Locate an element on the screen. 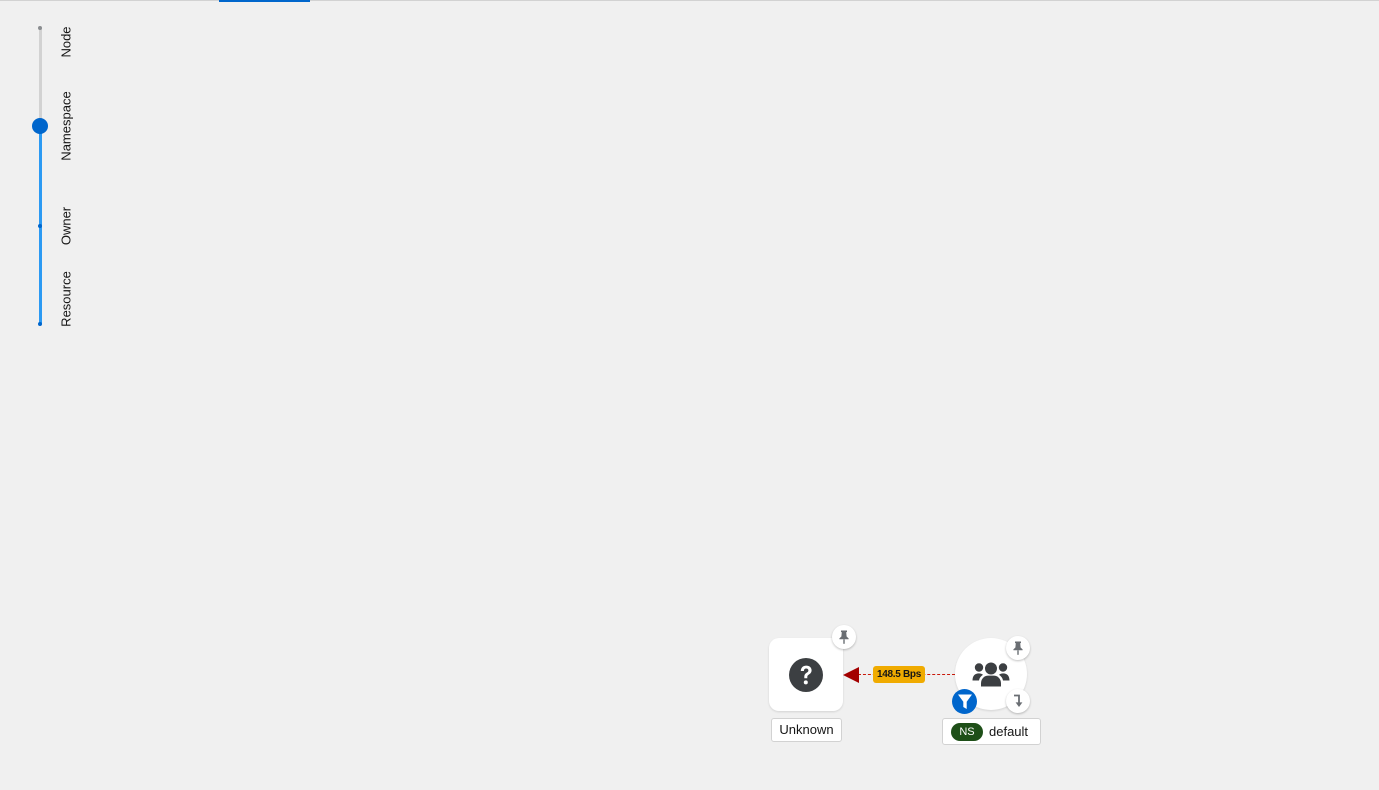 The width and height of the screenshot is (1379, 790). ns-badge: NS is located at coordinates (967, 731).